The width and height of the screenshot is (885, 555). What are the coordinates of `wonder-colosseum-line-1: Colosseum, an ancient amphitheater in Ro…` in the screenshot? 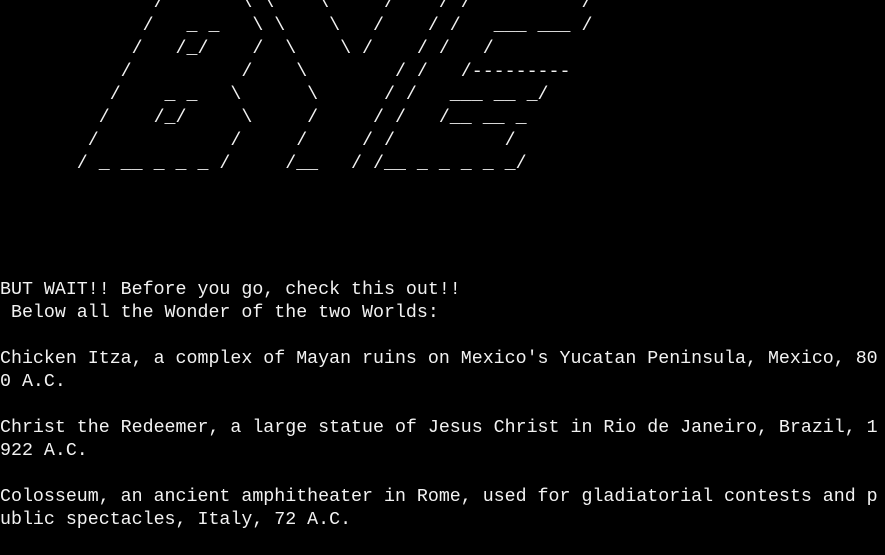 It's located at (439, 497).